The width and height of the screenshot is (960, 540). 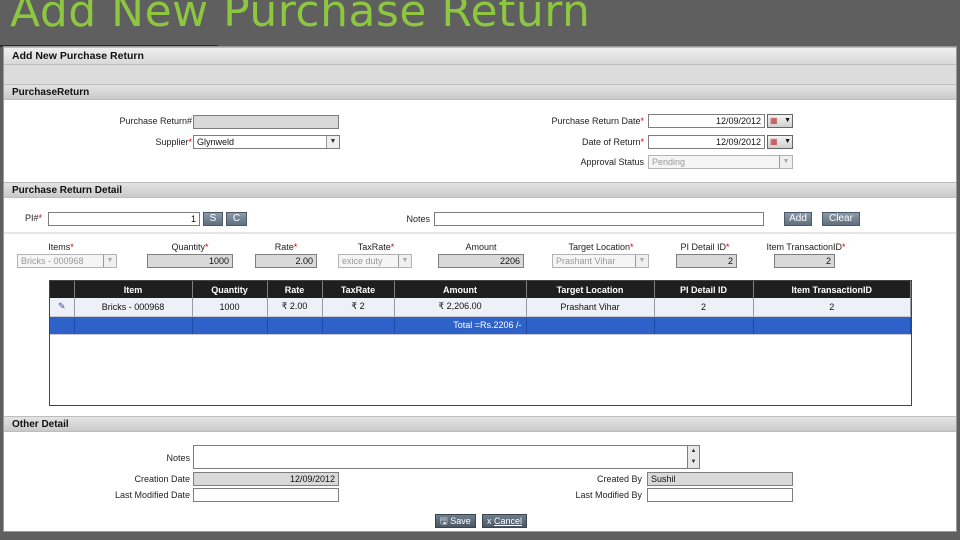 What do you see at coordinates (266, 495) in the screenshot?
I see `last-modified-date-field` at bounding box center [266, 495].